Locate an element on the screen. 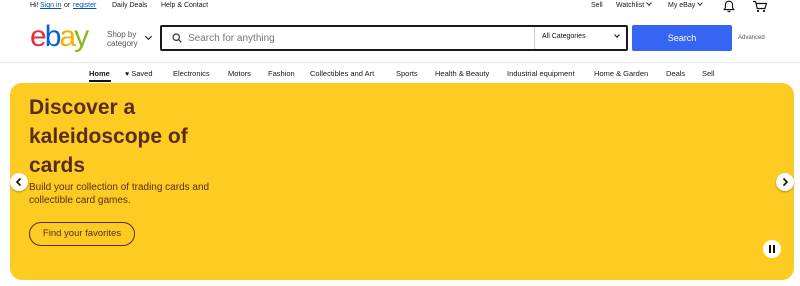 This screenshot has width=800, height=286. greeting-text: Hi! is located at coordinates (34, 5).